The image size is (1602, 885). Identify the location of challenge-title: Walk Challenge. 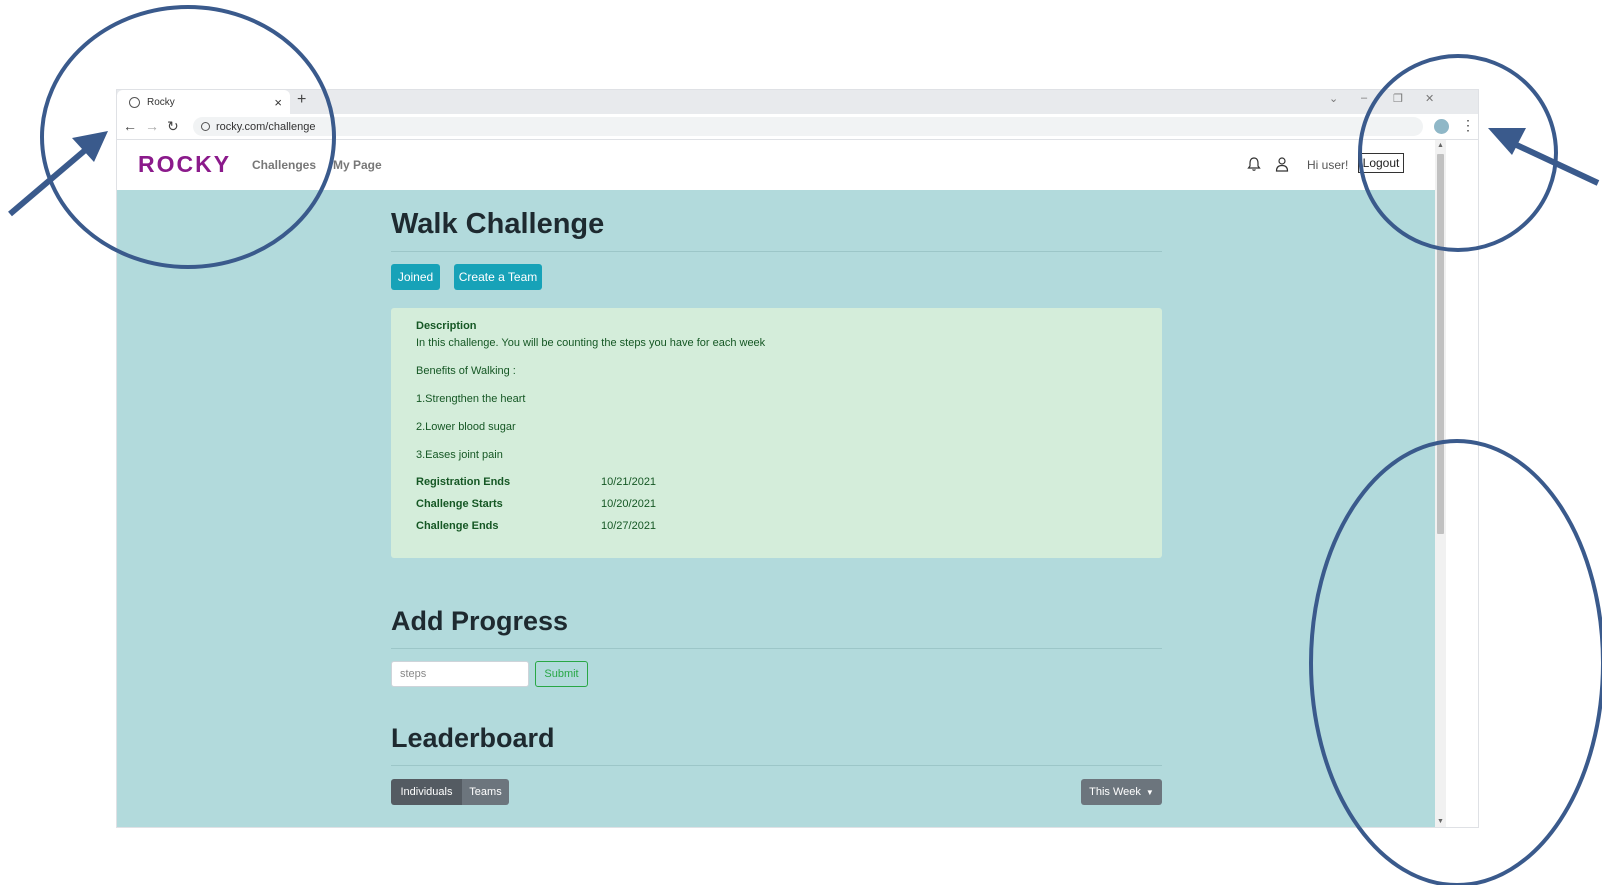
(498, 224).